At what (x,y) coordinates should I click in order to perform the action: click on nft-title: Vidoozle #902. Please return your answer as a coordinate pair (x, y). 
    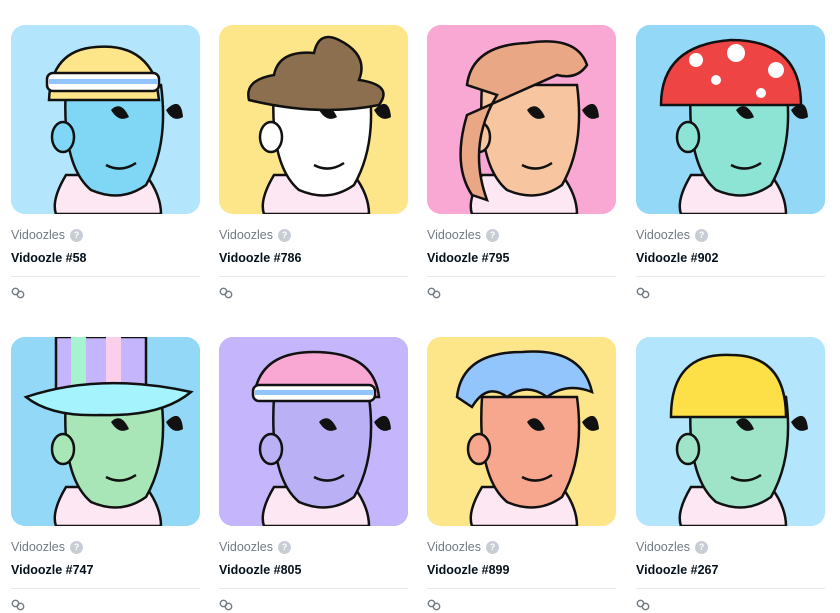
    Looking at the image, I should click on (730, 258).